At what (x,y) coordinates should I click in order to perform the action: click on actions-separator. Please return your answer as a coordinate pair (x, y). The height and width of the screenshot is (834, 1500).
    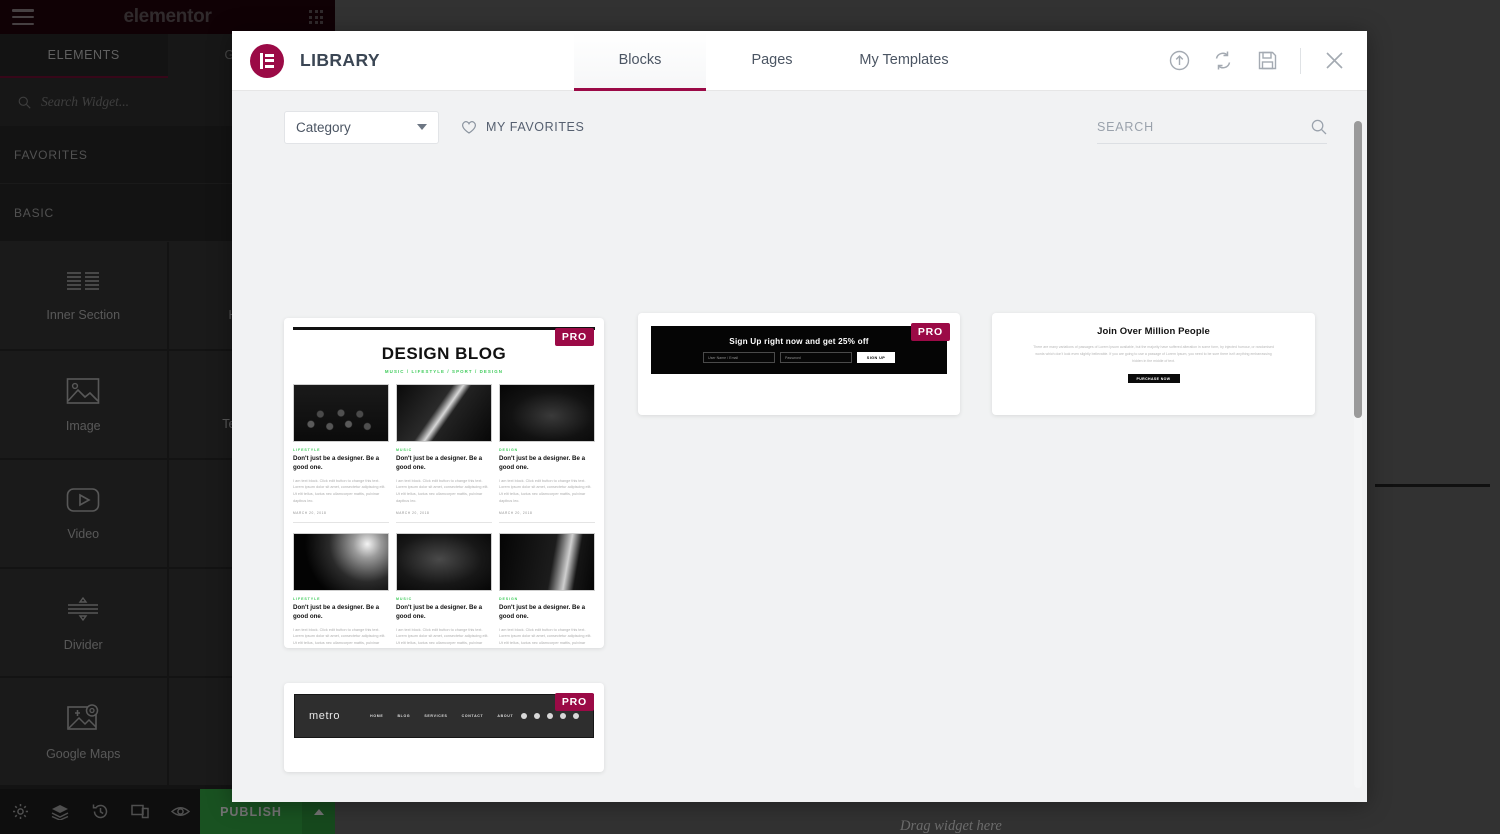
    Looking at the image, I should click on (1300, 60).